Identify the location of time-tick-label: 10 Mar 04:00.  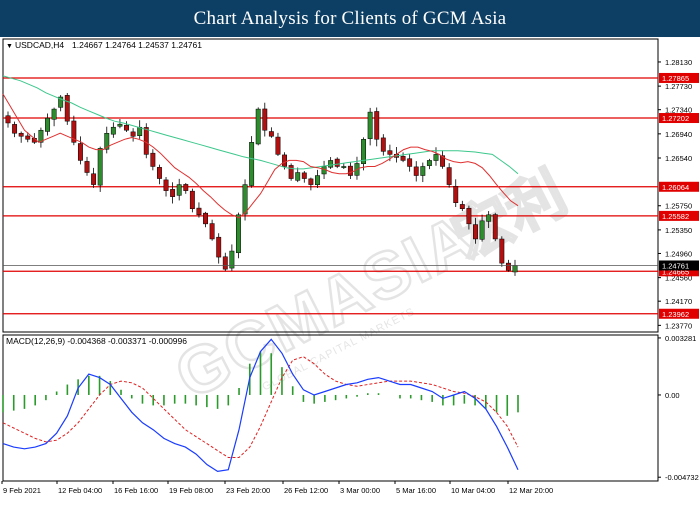
(473, 490).